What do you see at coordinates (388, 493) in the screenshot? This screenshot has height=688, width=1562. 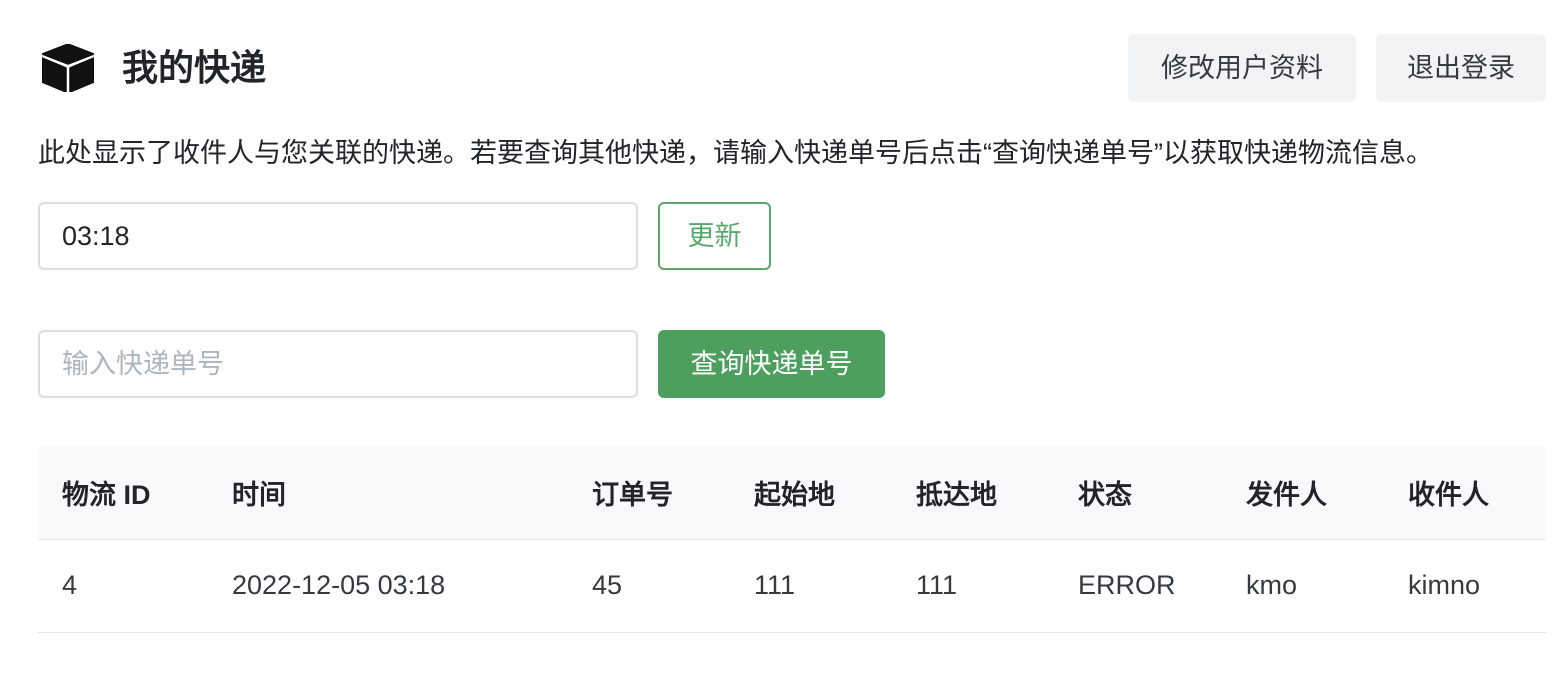 I see `column-header-time: 时间` at bounding box center [388, 493].